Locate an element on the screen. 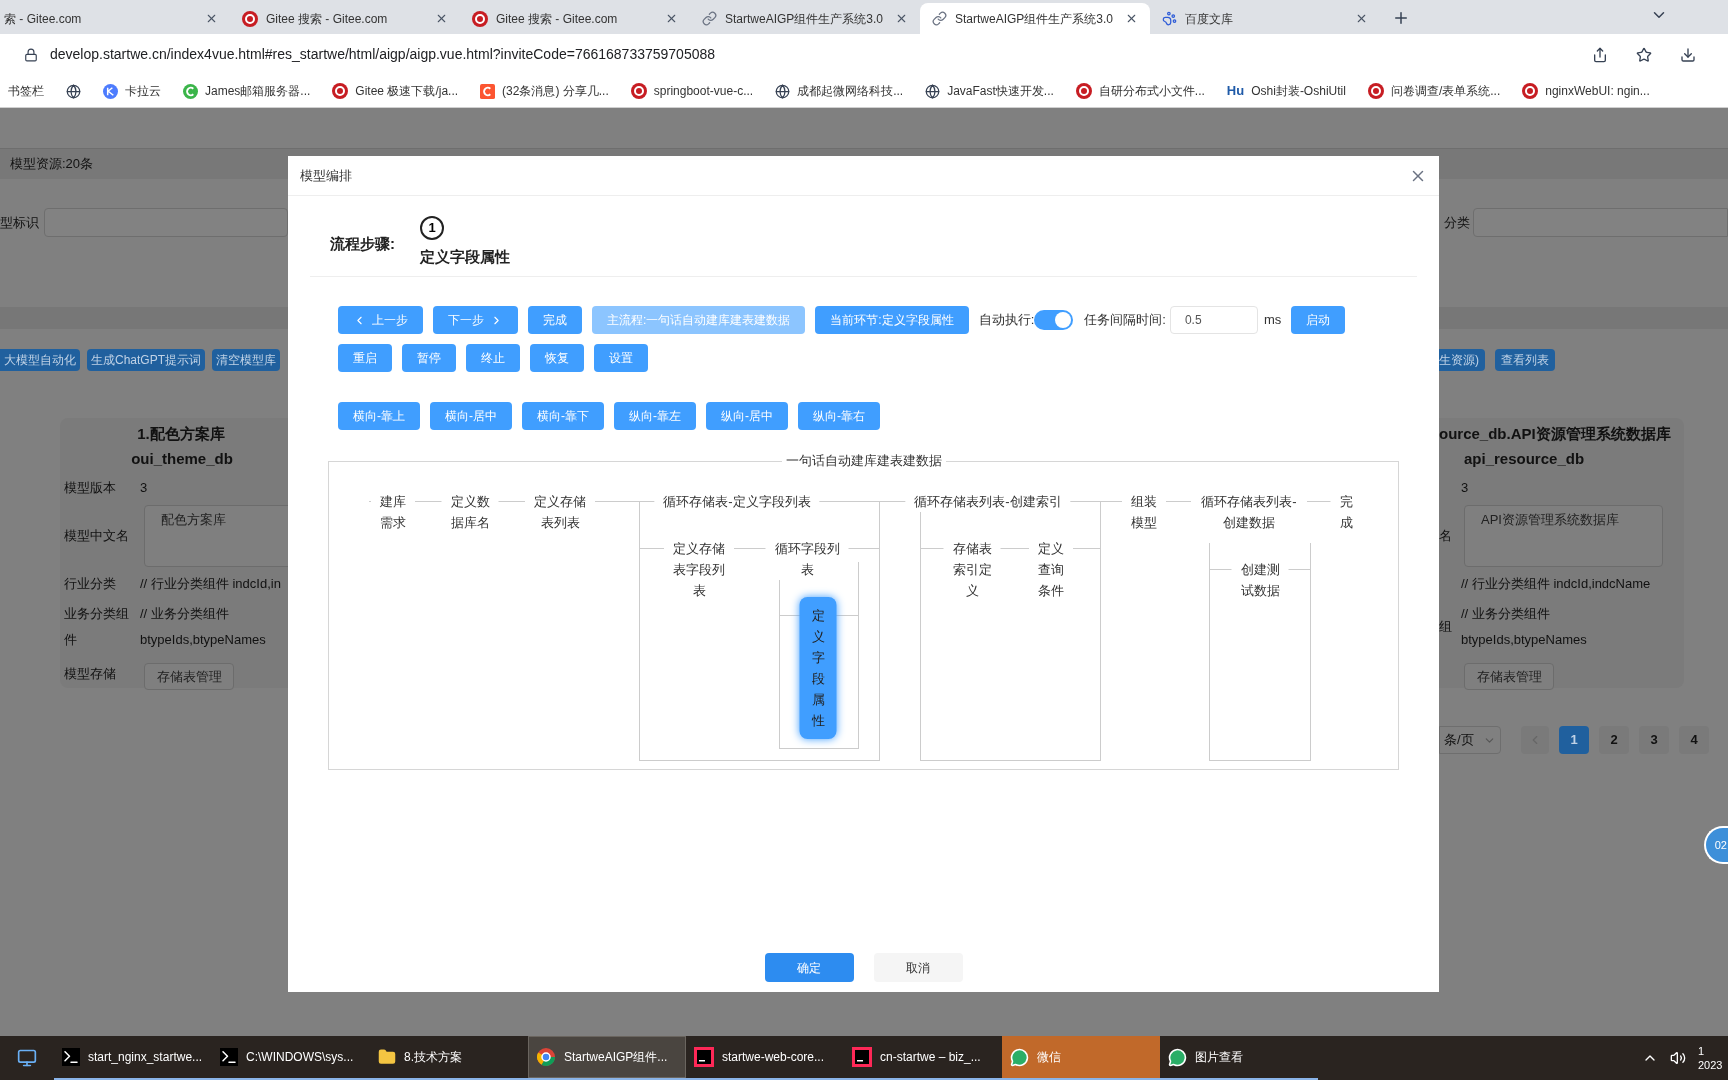  field-label: 业务分类组件 is located at coordinates (96, 626).